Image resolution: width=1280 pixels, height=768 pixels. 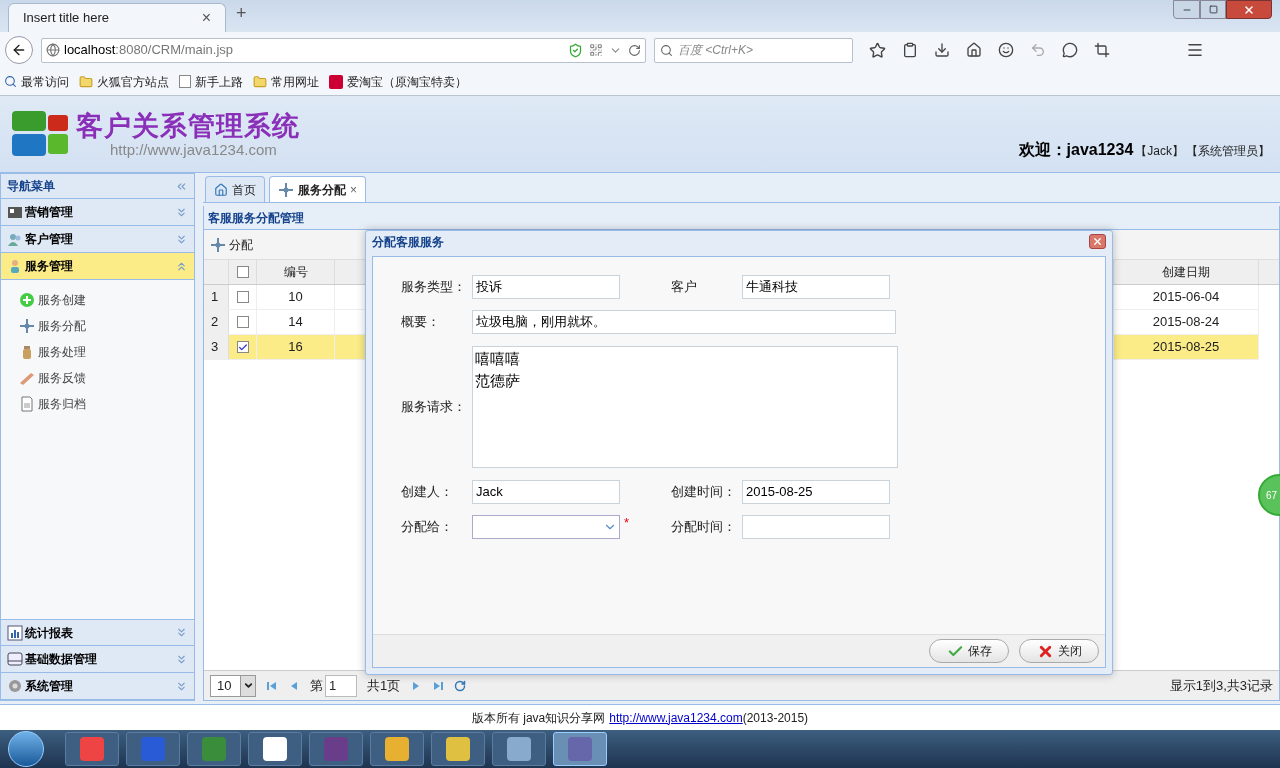 I want to click on close-button: 关闭, so click(x=1059, y=651).